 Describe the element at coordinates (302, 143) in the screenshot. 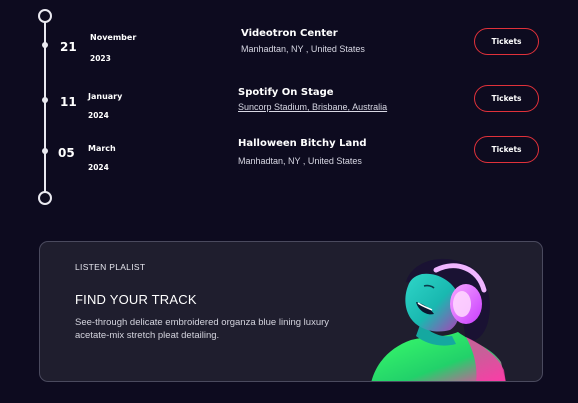

I see `event-venue: Halloween Bitchy Land` at that location.